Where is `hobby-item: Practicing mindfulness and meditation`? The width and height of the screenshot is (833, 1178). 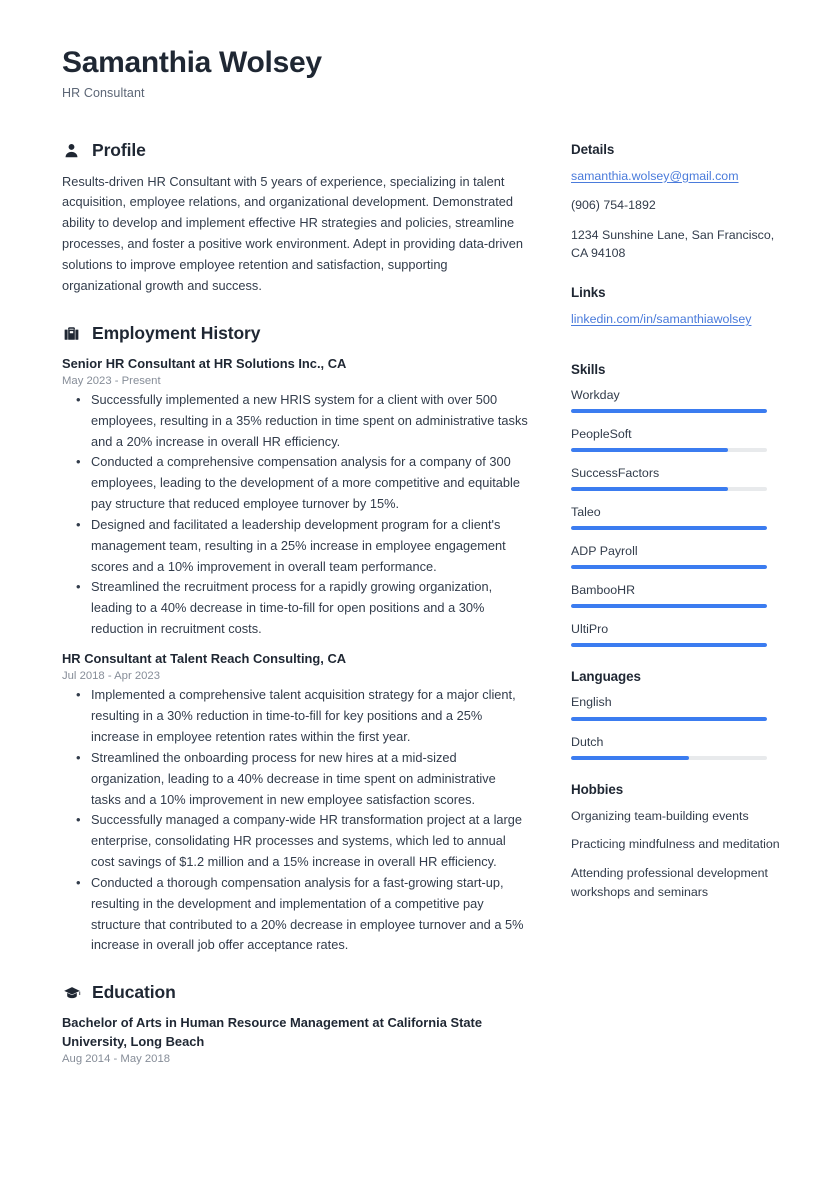 hobby-item: Practicing mindfulness and meditation is located at coordinates (675, 844).